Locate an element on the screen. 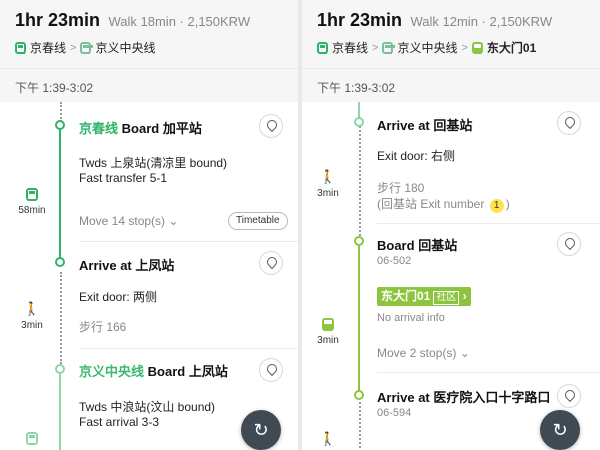 The image size is (600, 450). segment-duration: 58min is located at coordinates (32, 210).